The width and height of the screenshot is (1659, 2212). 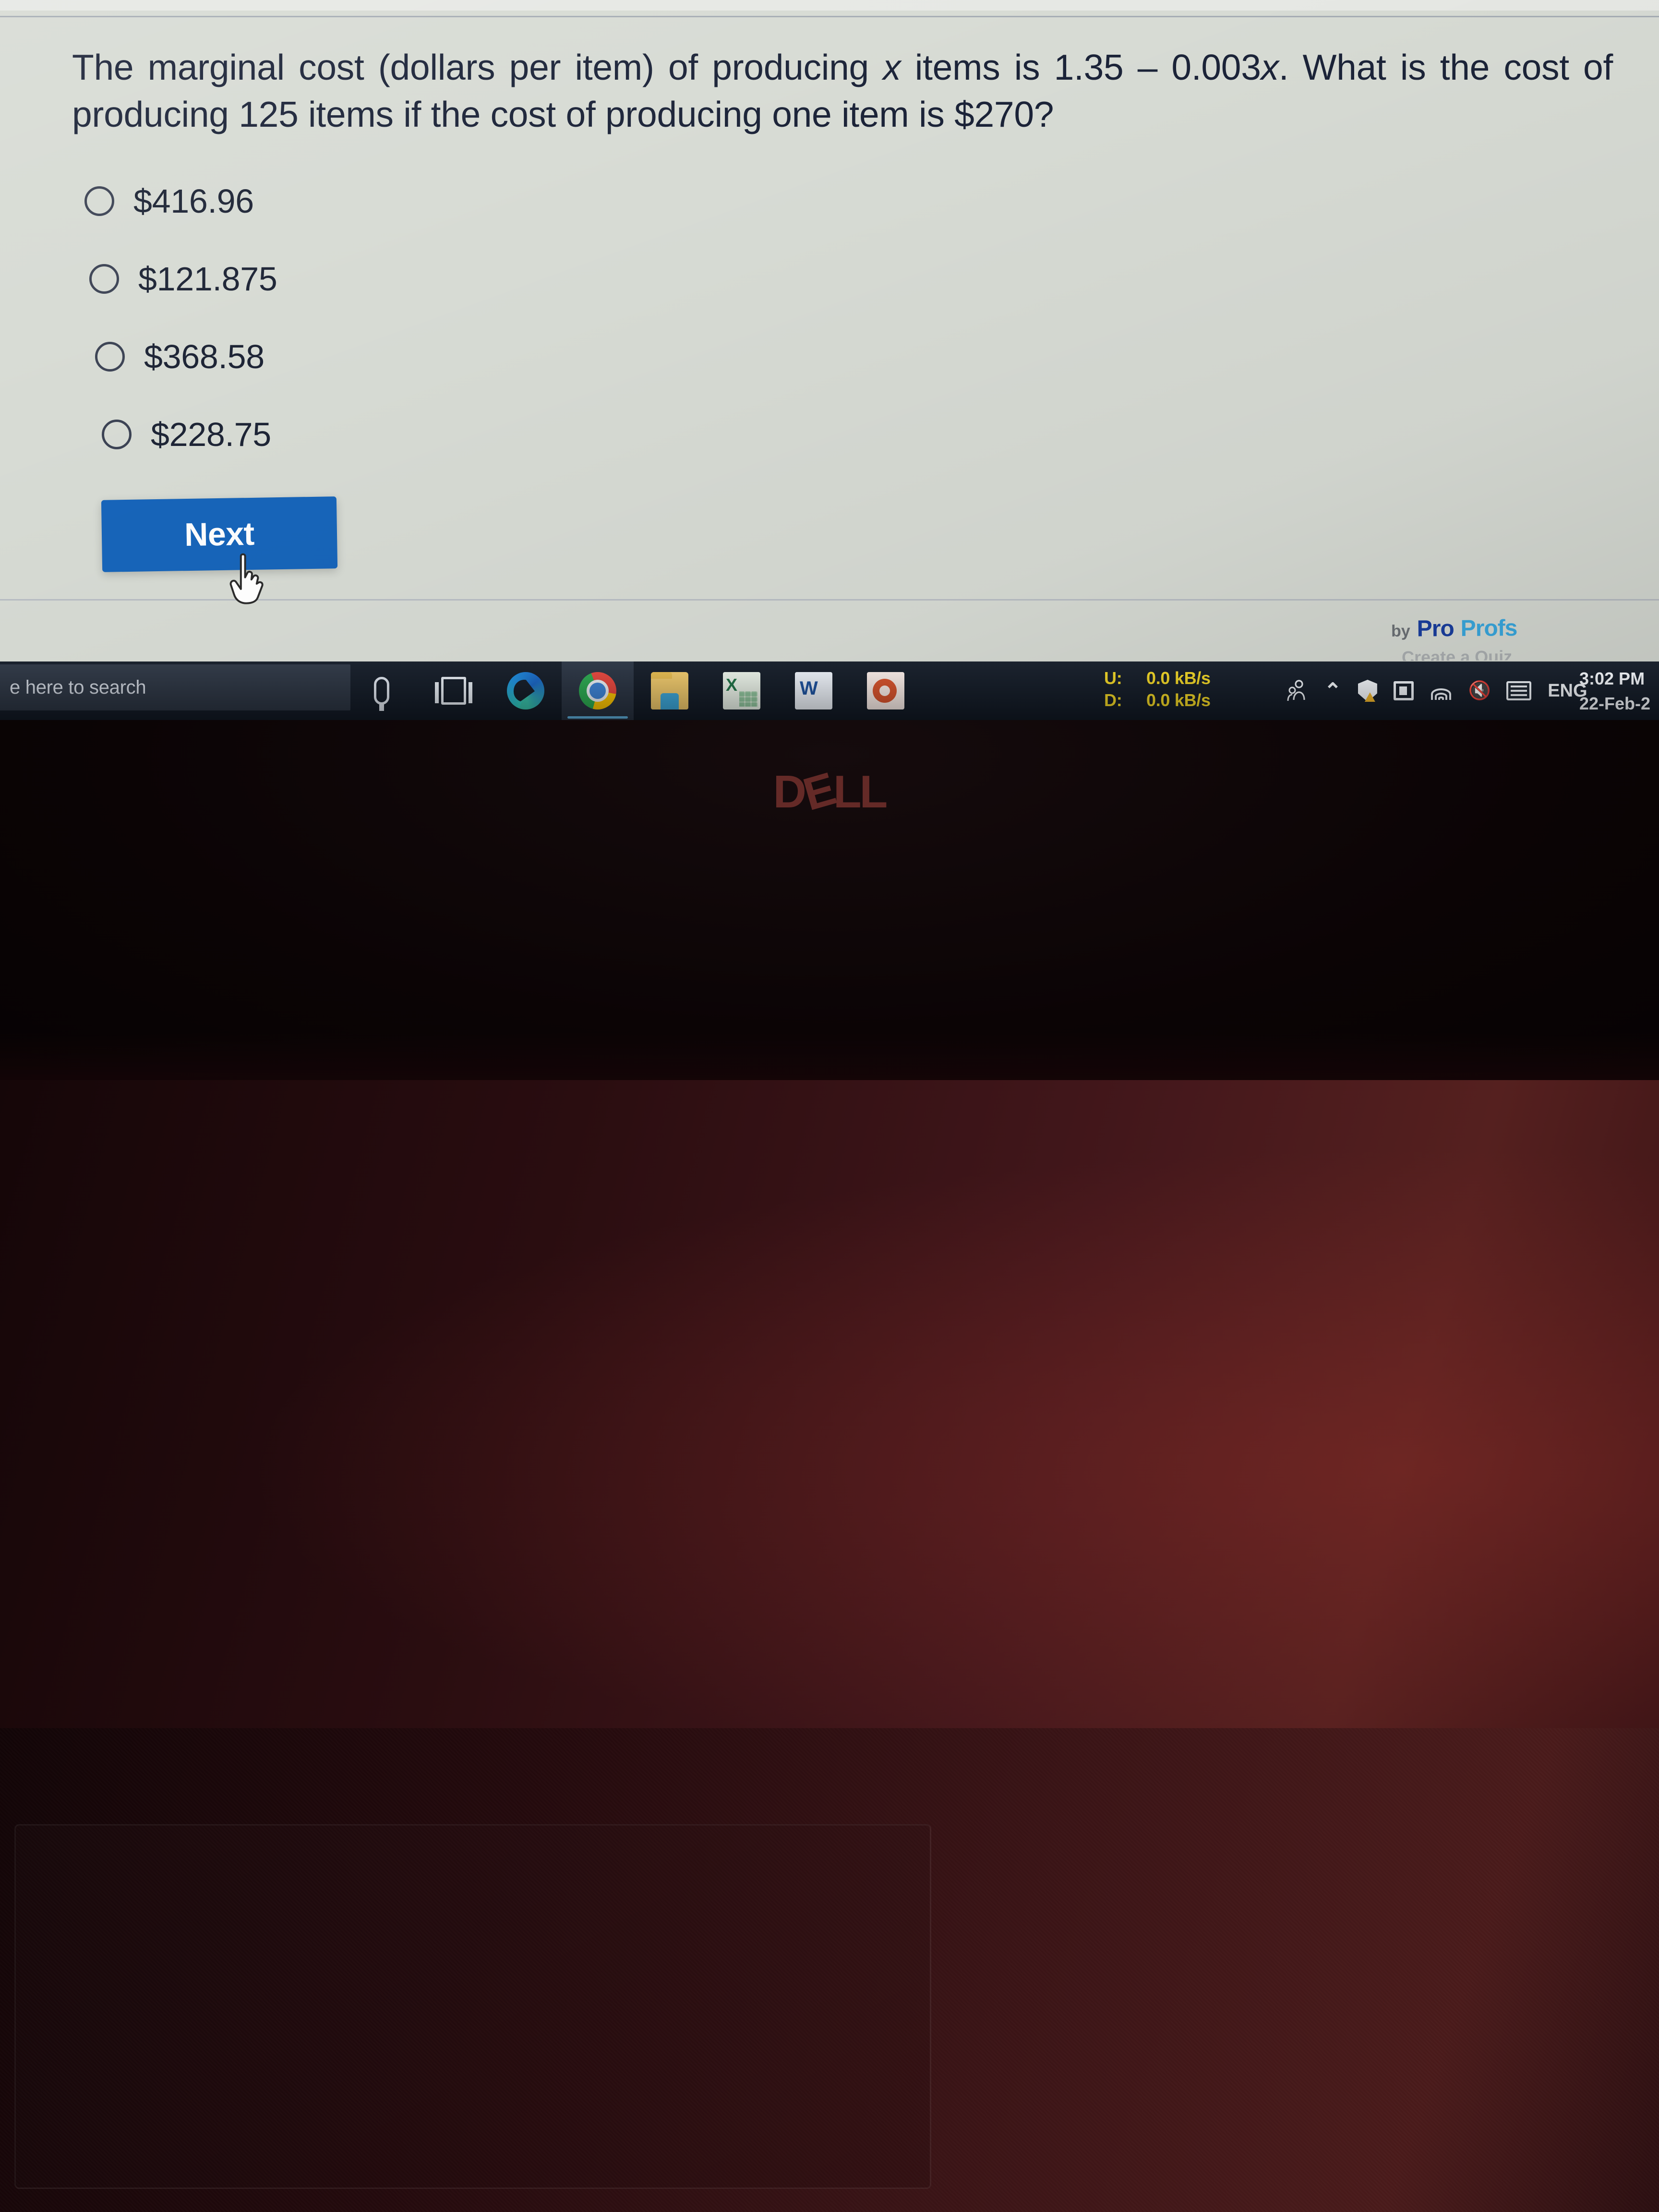 I want to click on taskbar-app-file-explorer, so click(x=670, y=690).